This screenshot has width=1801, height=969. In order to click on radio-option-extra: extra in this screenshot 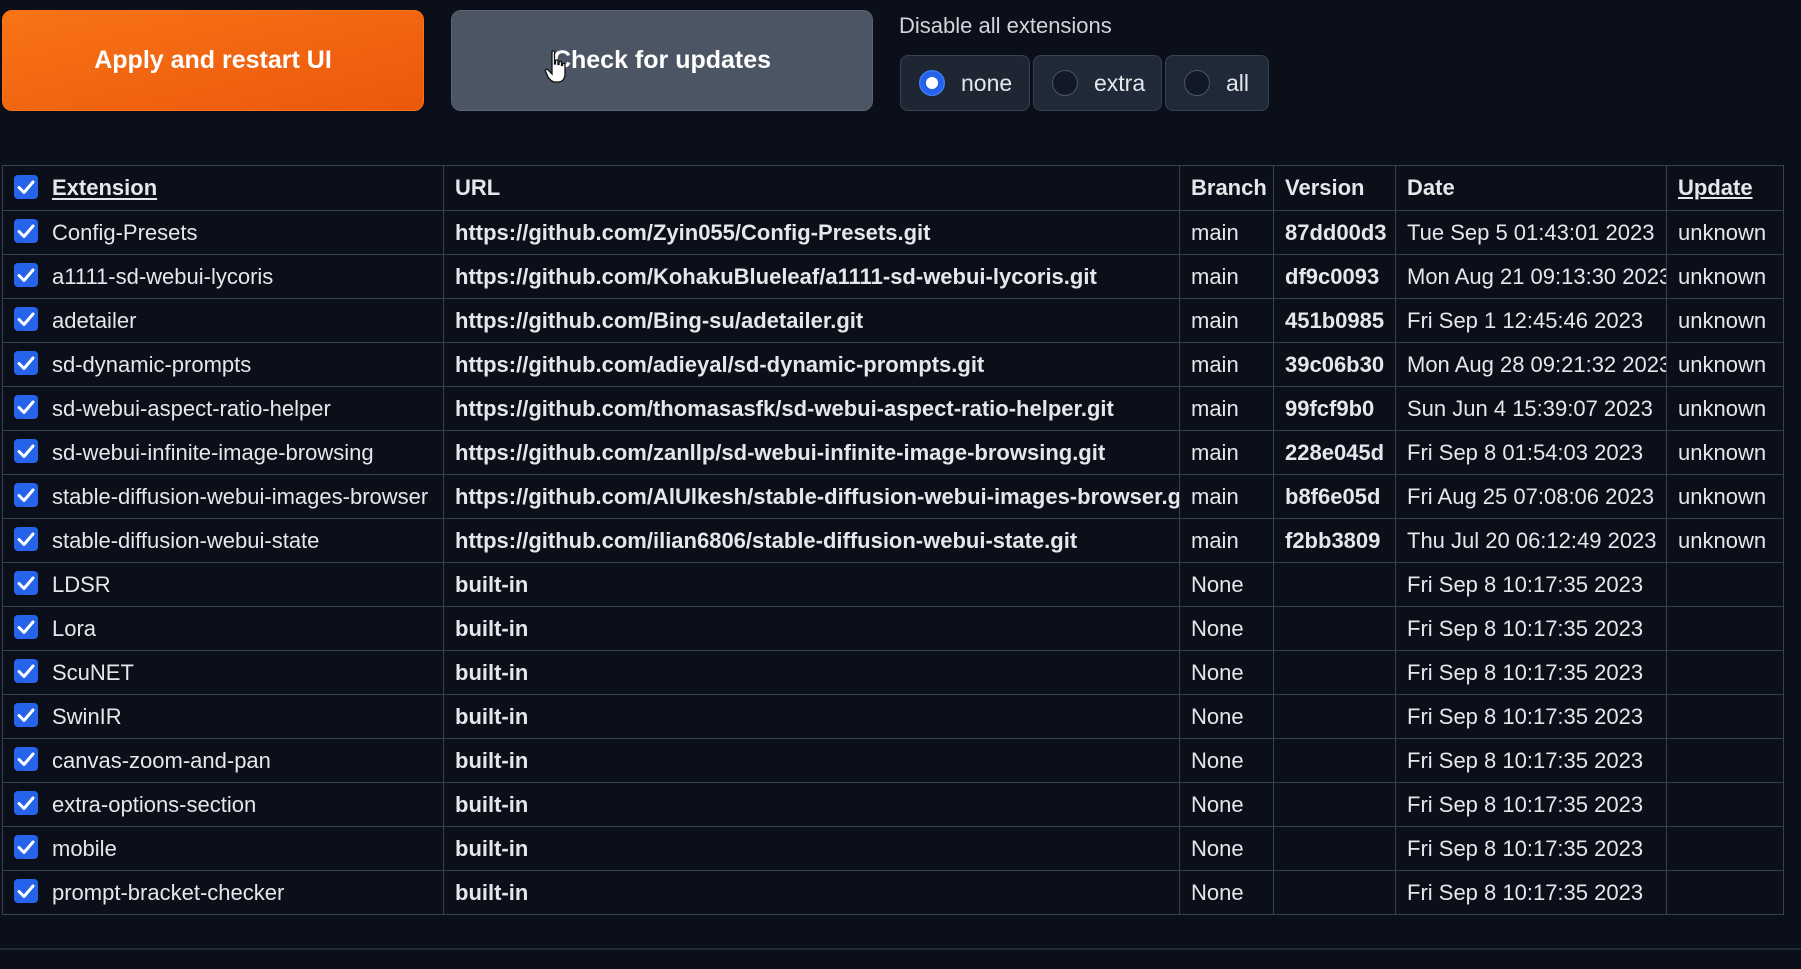, I will do `click(1097, 83)`.